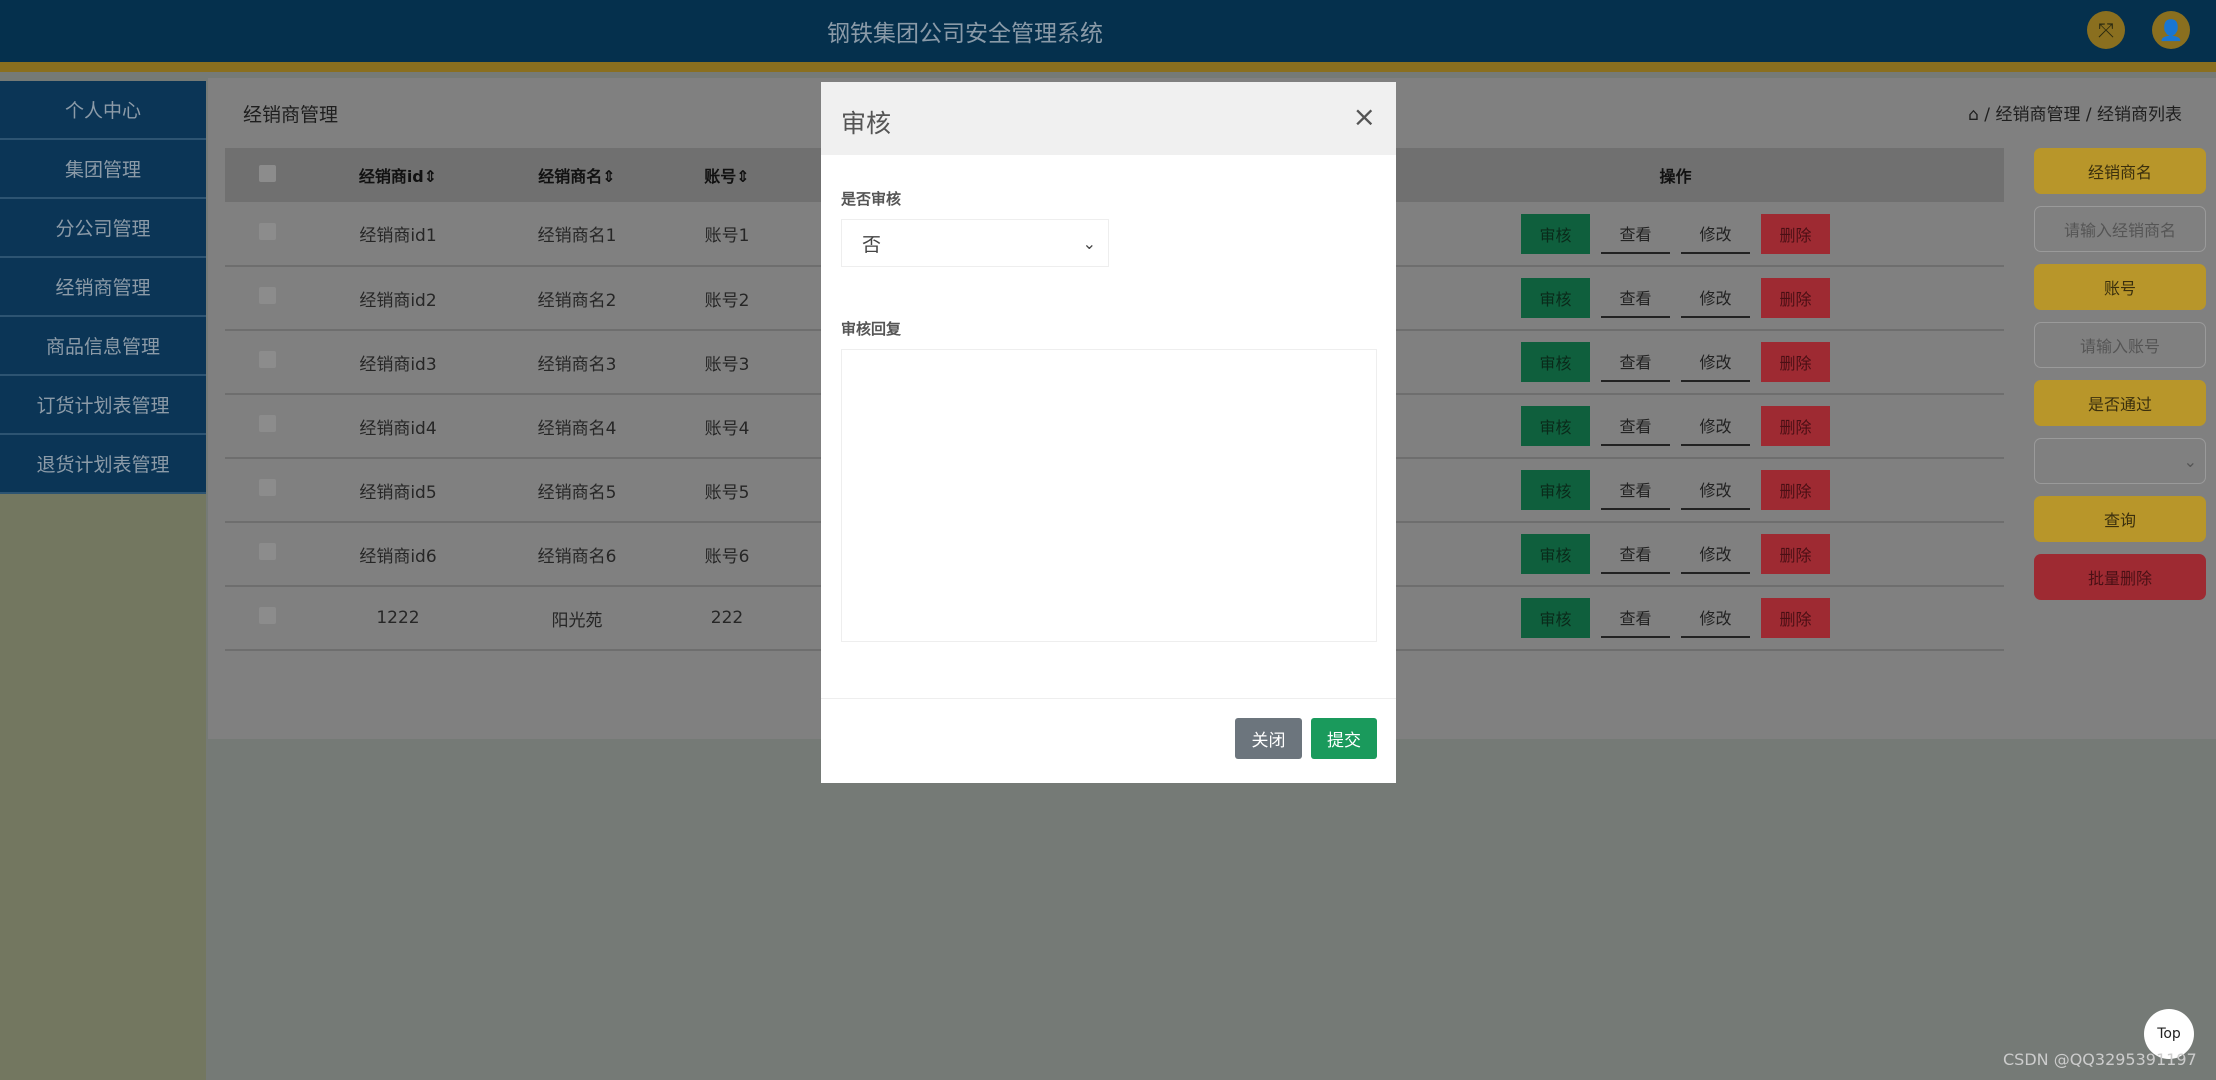 The image size is (2216, 1080). Describe the element at coordinates (1109, 495) in the screenshot. I see `review-reply-textarea` at that location.